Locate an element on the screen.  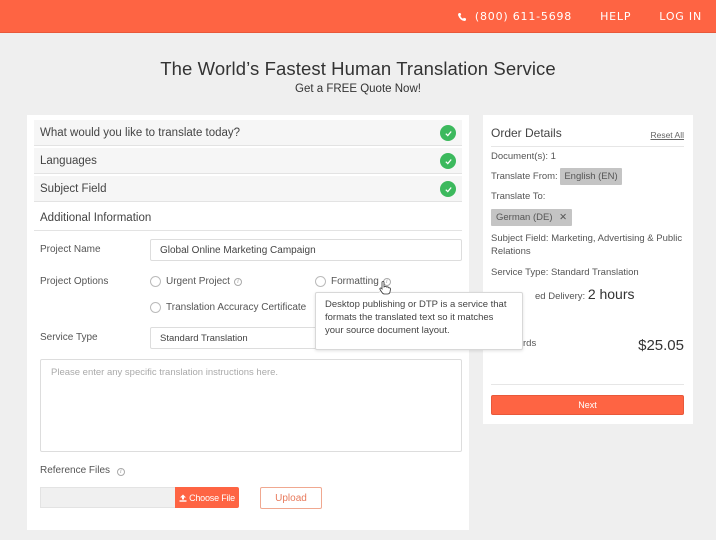
reference-files-label: Reference Files i is located at coordinates (82, 470).